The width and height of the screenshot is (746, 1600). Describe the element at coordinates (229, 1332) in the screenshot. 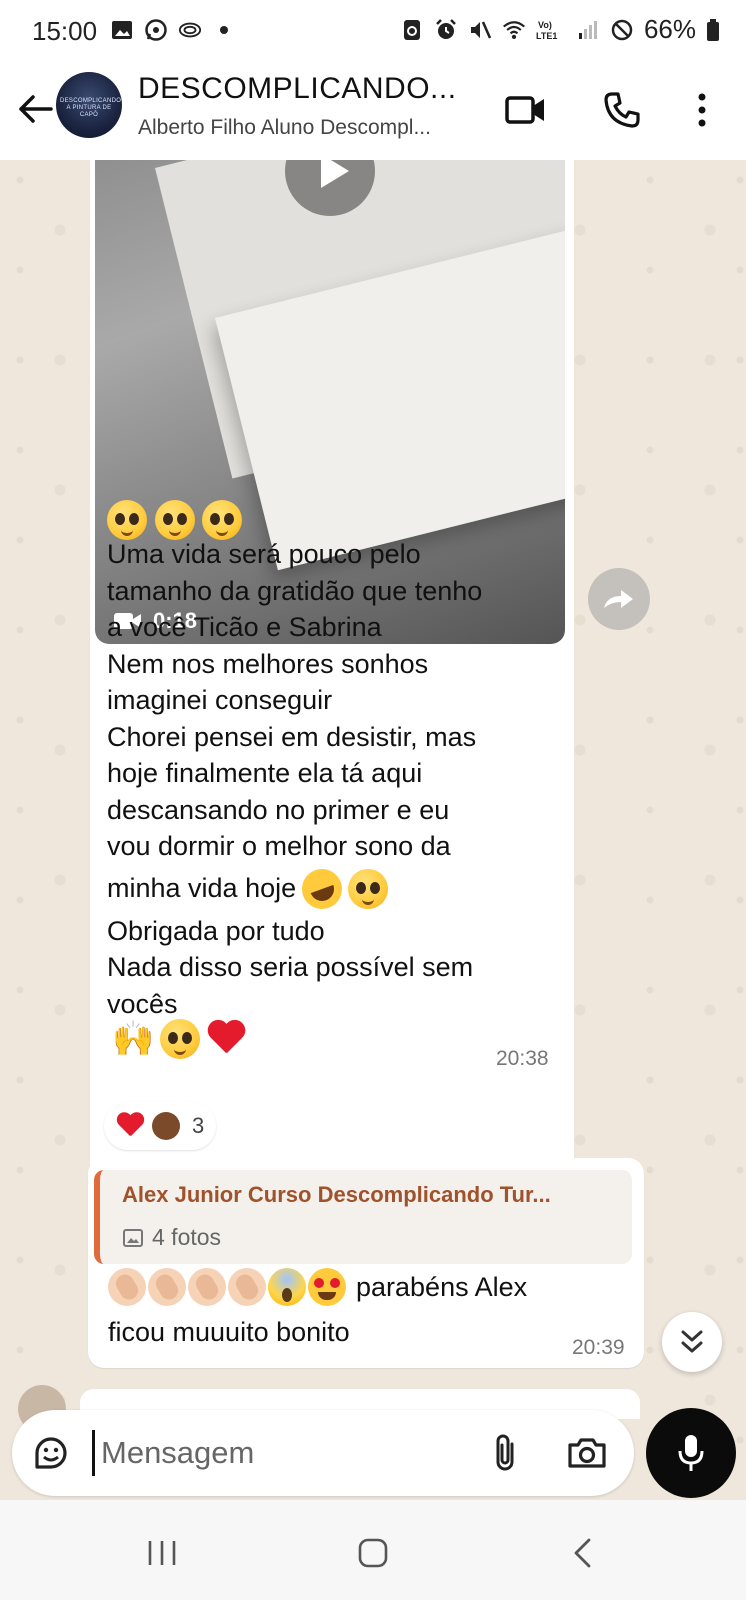

I see `reply-line-2: ficou muuuito bonito` at that location.